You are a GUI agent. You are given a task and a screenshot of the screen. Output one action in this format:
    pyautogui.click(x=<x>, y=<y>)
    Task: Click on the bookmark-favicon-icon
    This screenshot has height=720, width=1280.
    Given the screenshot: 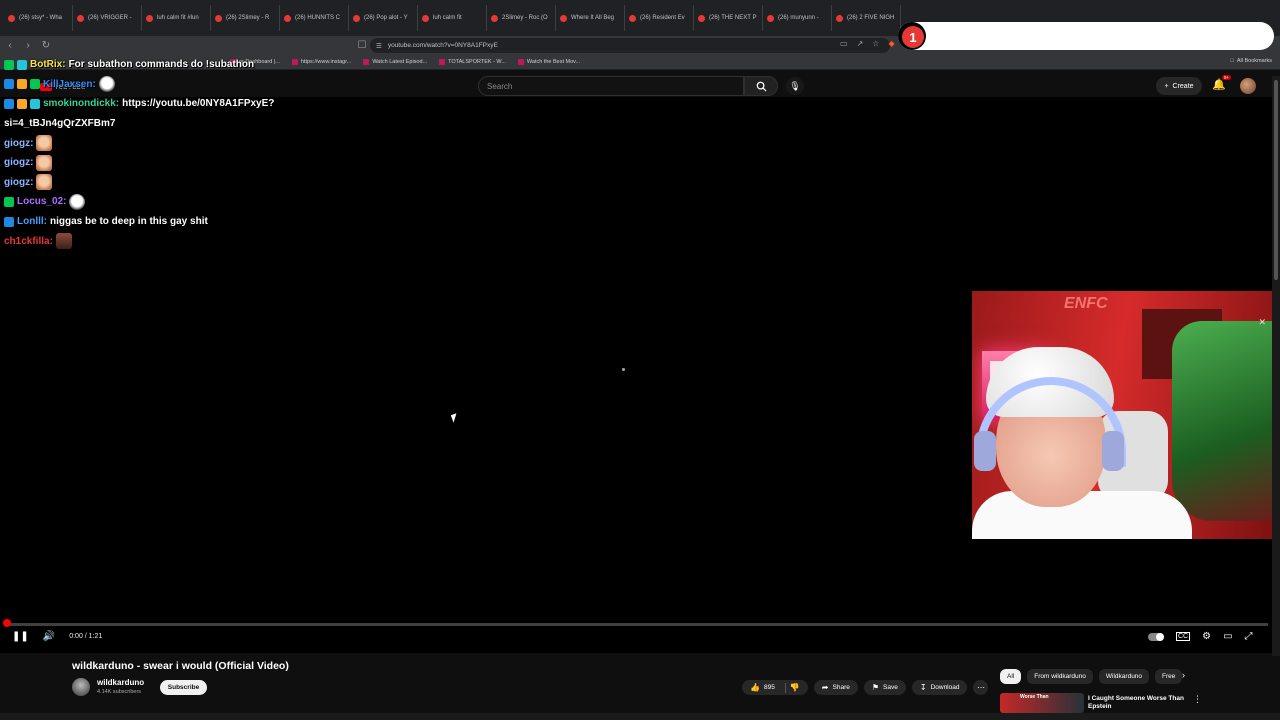 What is the action you would take?
    pyautogui.click(x=442, y=62)
    